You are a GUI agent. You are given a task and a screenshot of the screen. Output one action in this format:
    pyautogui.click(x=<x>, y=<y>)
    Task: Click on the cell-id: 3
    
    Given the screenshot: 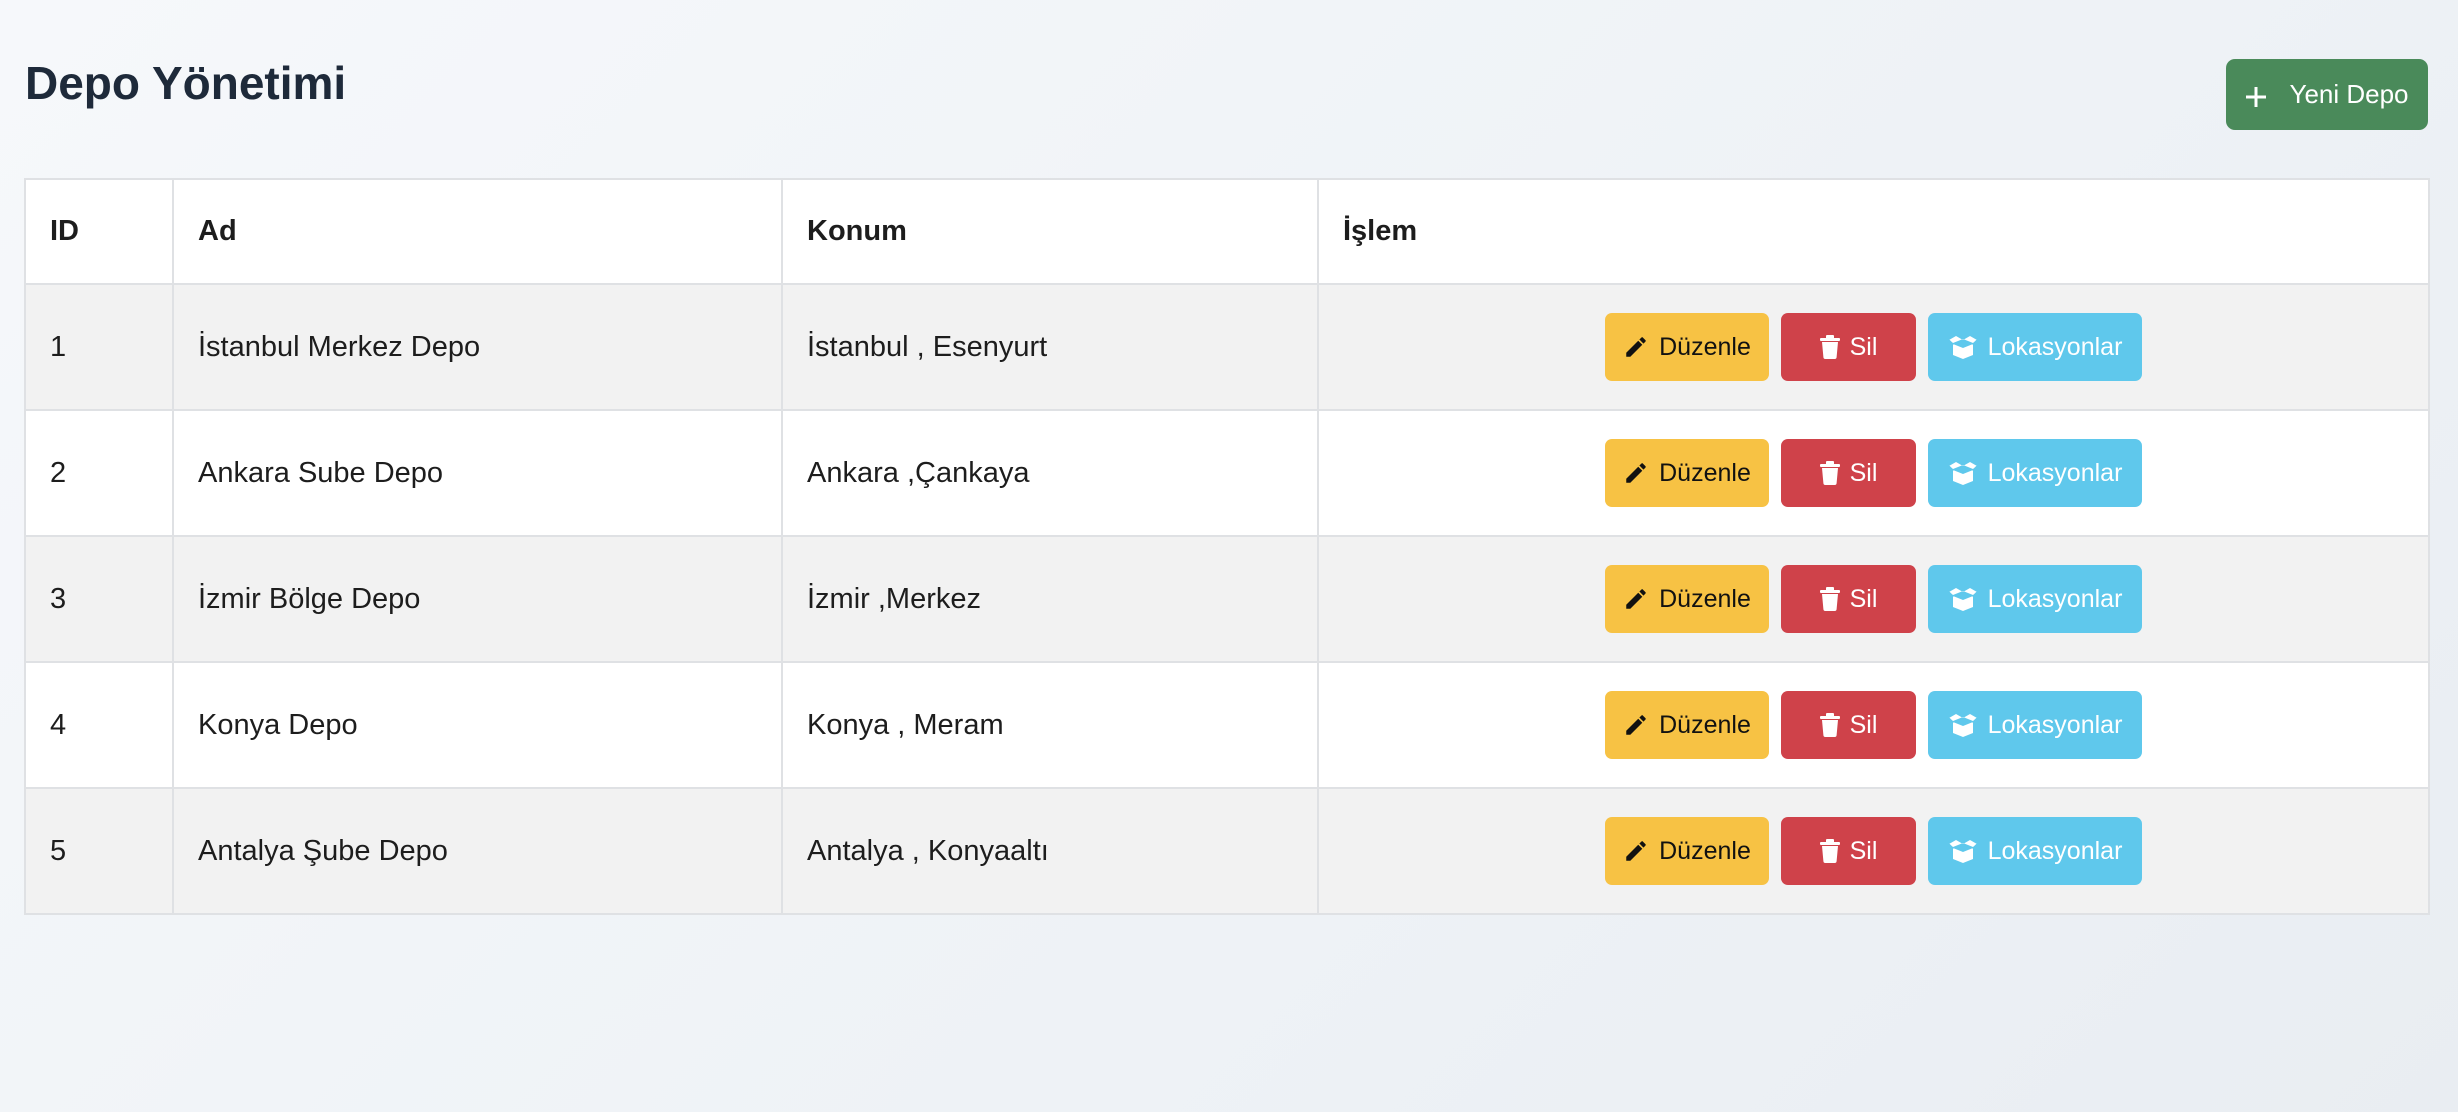 What is the action you would take?
    pyautogui.click(x=99, y=599)
    